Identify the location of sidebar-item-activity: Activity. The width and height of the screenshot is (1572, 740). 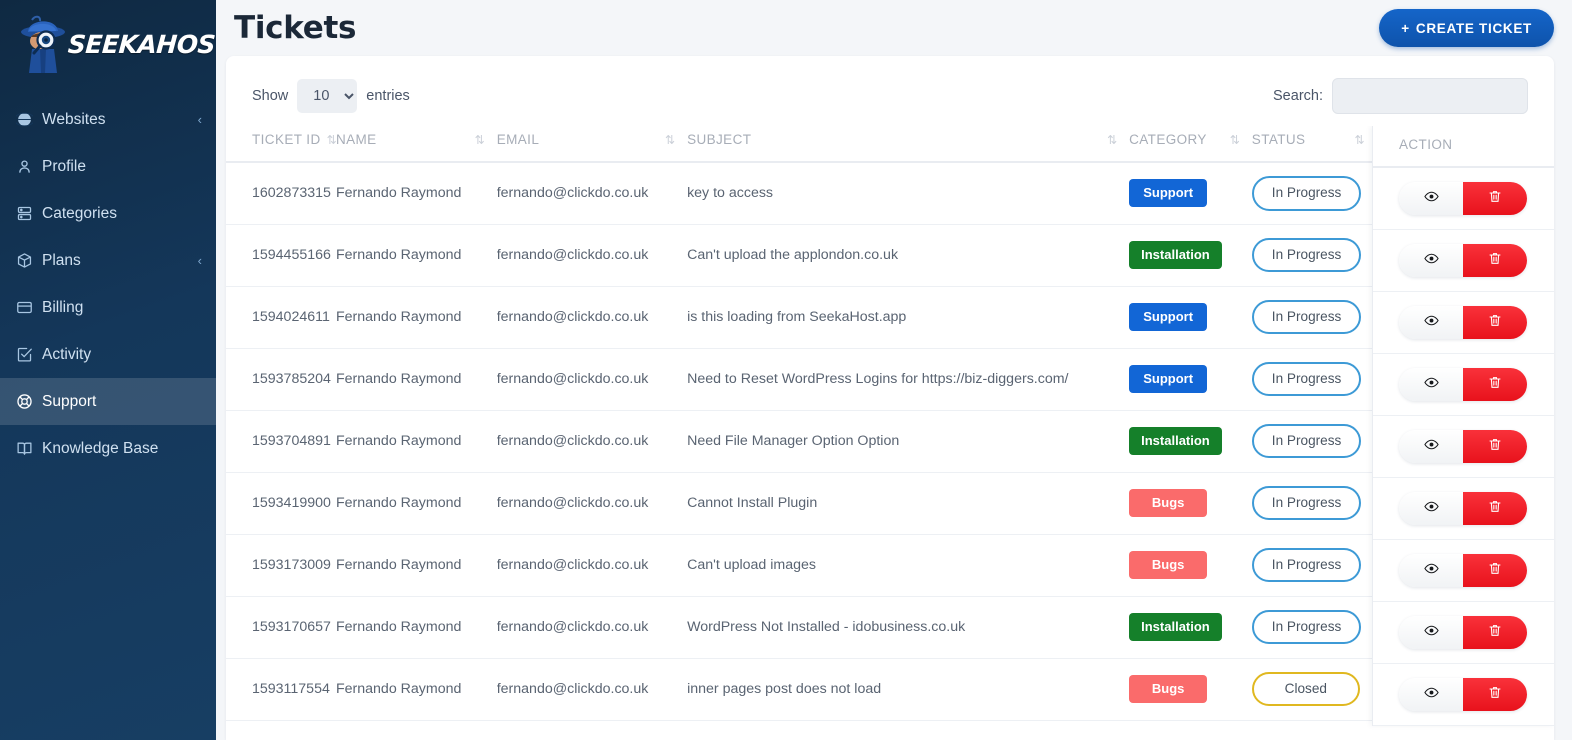
(108, 354).